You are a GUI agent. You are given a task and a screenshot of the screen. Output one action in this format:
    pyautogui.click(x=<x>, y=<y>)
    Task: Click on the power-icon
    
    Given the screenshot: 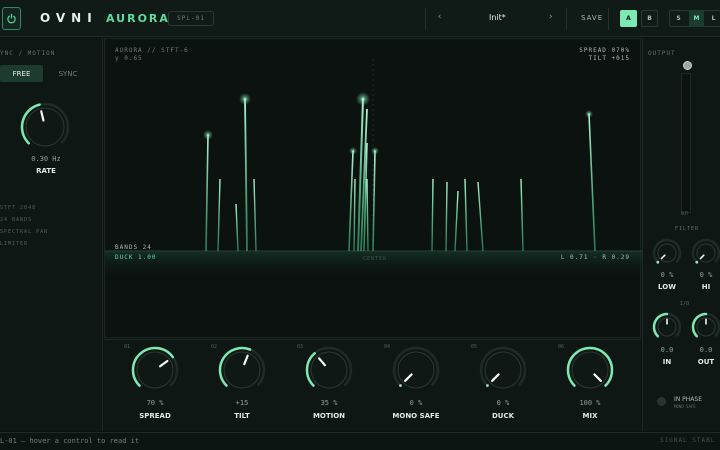 What is the action you would take?
    pyautogui.click(x=11, y=18)
    